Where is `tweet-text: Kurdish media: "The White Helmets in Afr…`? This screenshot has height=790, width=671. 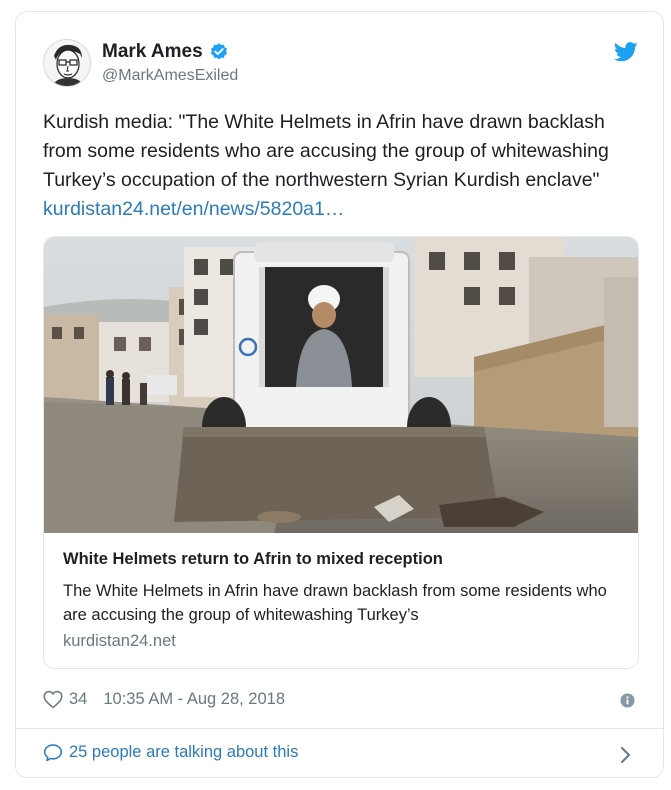
tweet-text: Kurdish media: "The White Helmets in Afr… is located at coordinates (338, 166).